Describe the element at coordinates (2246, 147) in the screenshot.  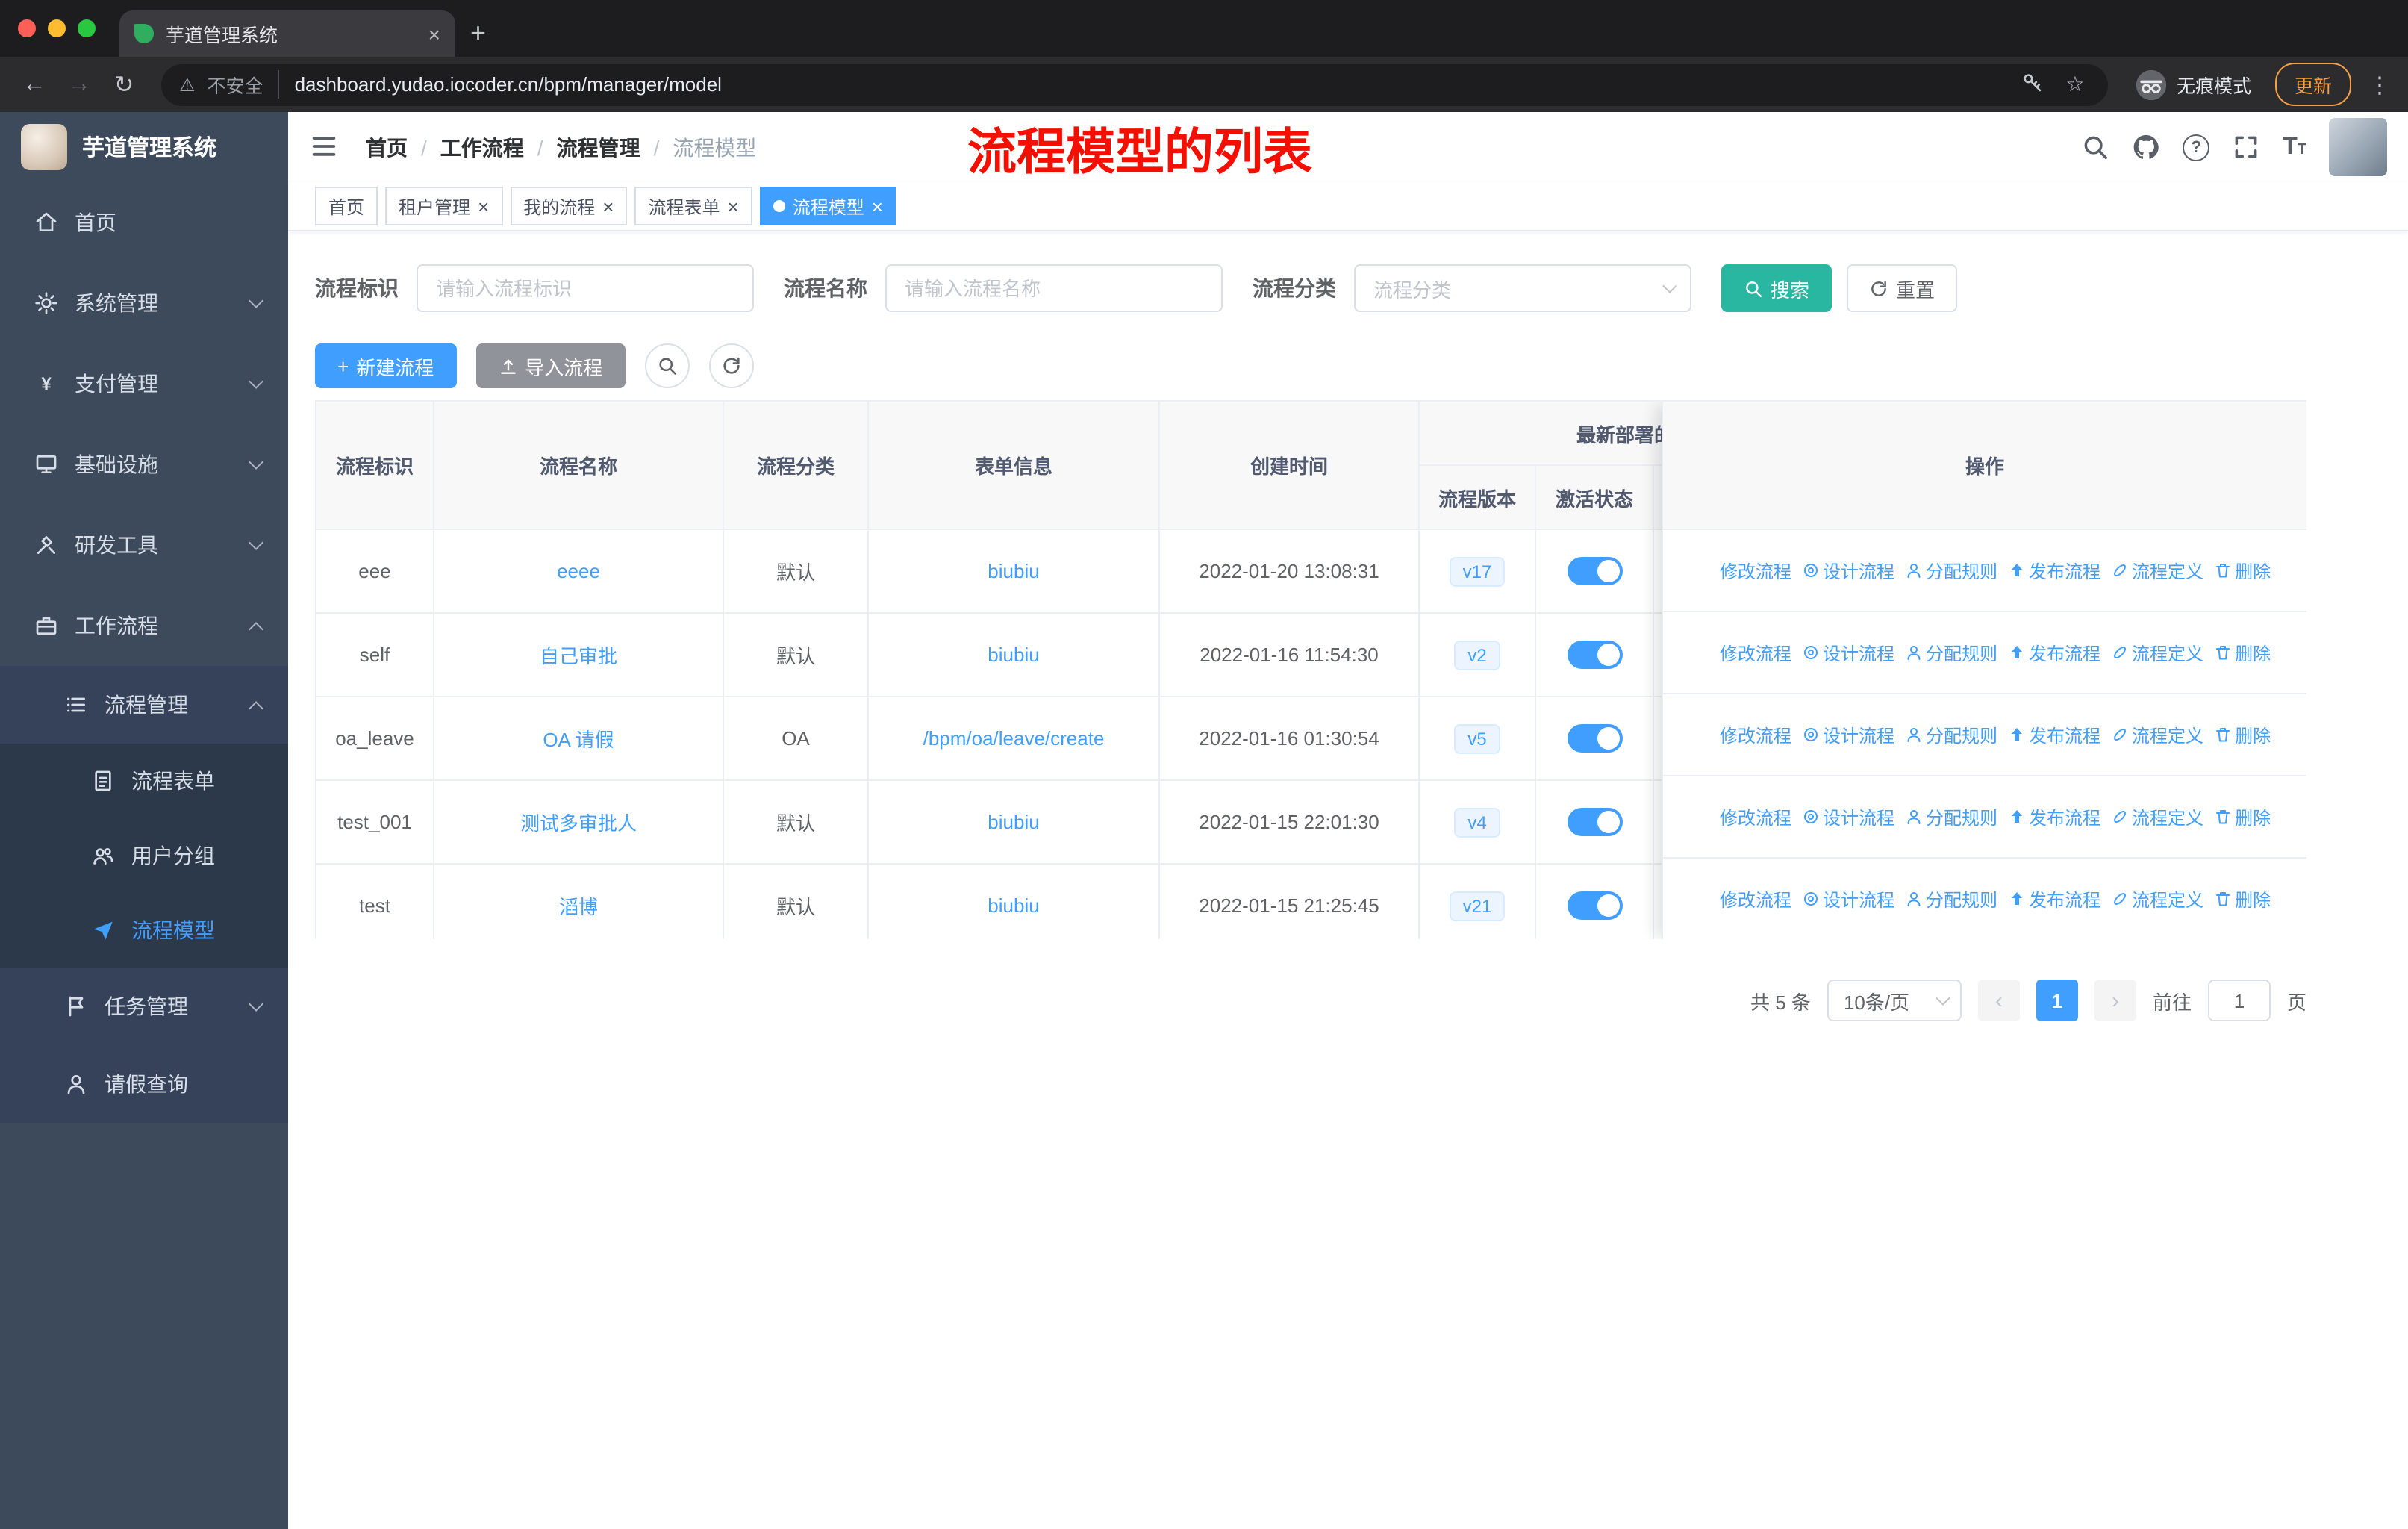
I see `fullscreen-icon` at that location.